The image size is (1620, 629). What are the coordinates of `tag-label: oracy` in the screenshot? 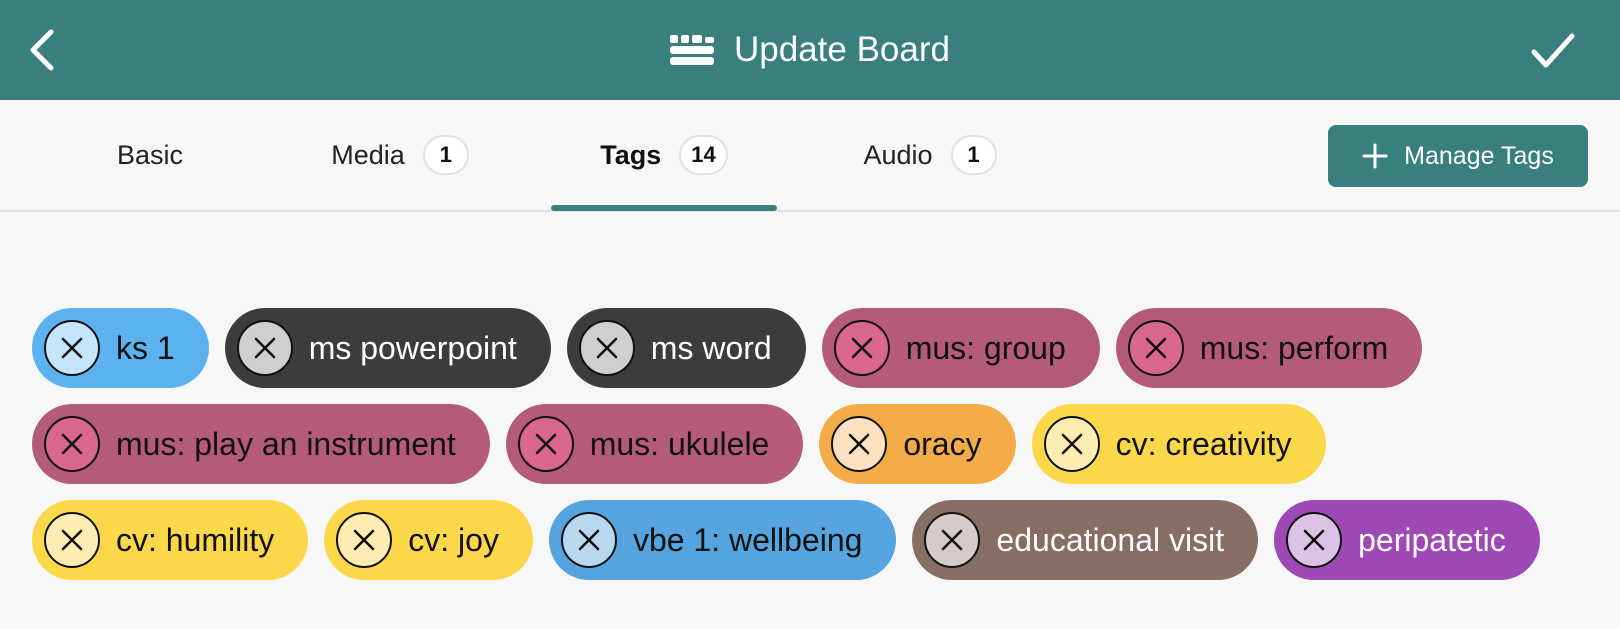 It's located at (942, 443).